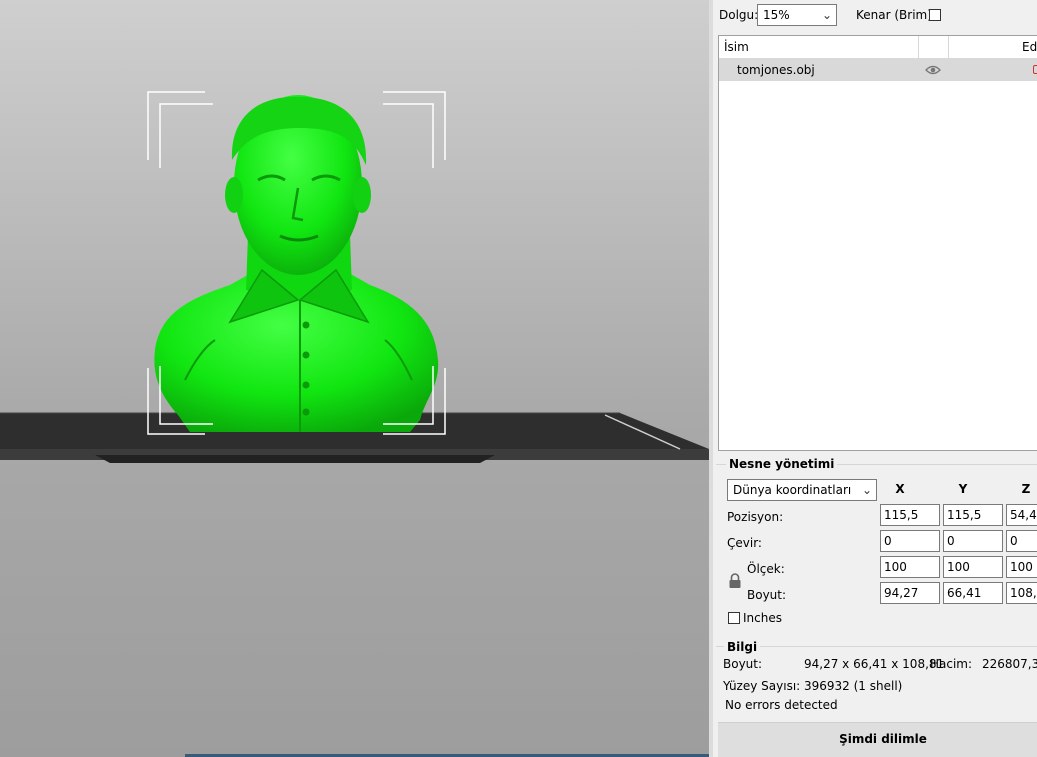 The height and width of the screenshot is (757, 1037). Describe the element at coordinates (853, 686) in the screenshot. I see `info-facets-value: 396932 (1 shell)` at that location.